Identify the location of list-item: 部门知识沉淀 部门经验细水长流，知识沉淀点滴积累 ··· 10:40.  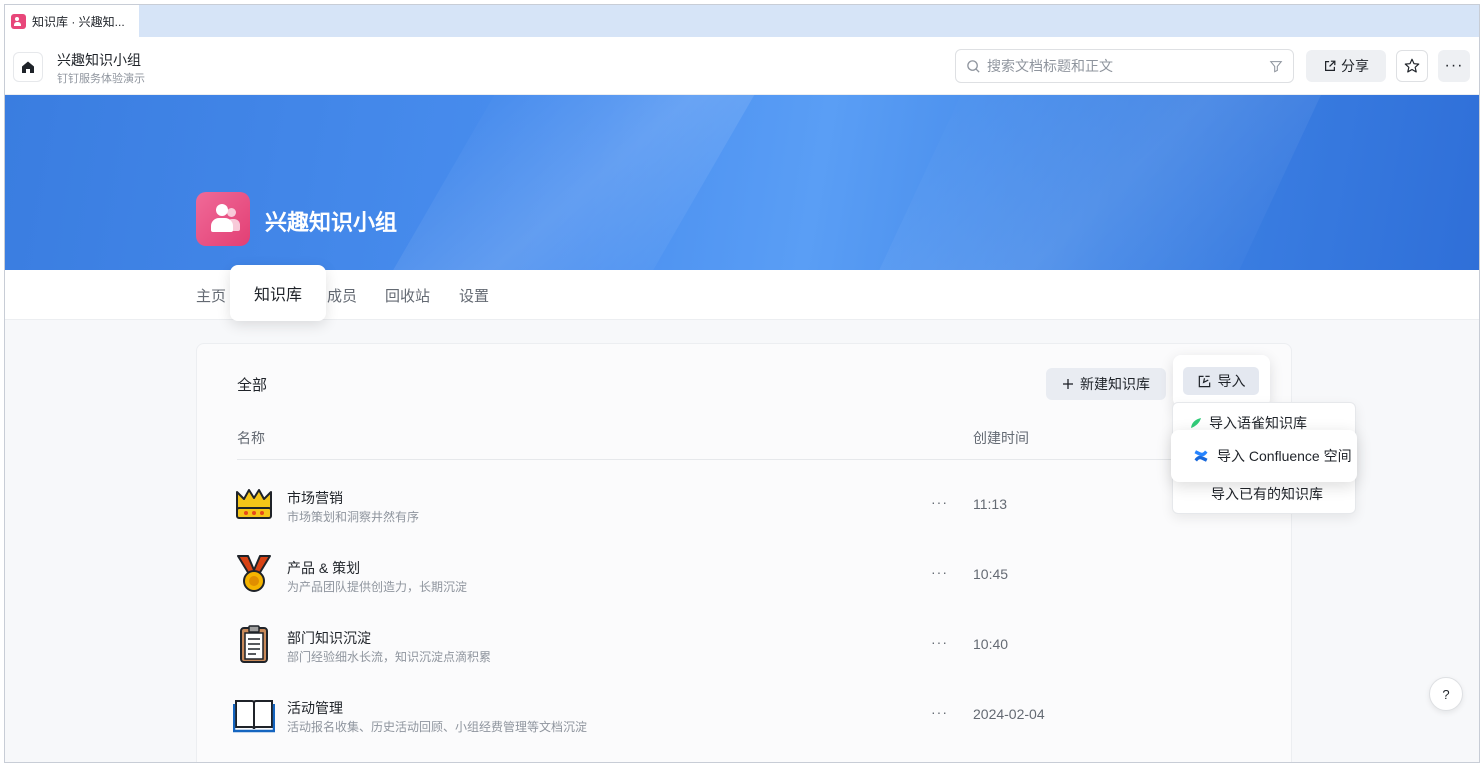
(743, 646).